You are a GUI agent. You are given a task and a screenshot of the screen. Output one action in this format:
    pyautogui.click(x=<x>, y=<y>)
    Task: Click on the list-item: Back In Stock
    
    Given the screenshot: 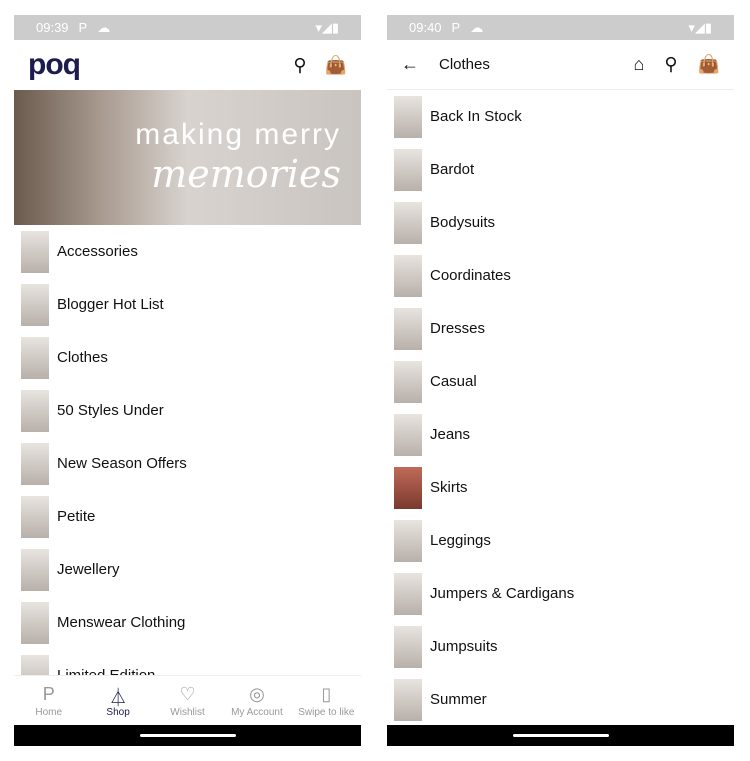 What is the action you would take?
    pyautogui.click(x=560, y=116)
    